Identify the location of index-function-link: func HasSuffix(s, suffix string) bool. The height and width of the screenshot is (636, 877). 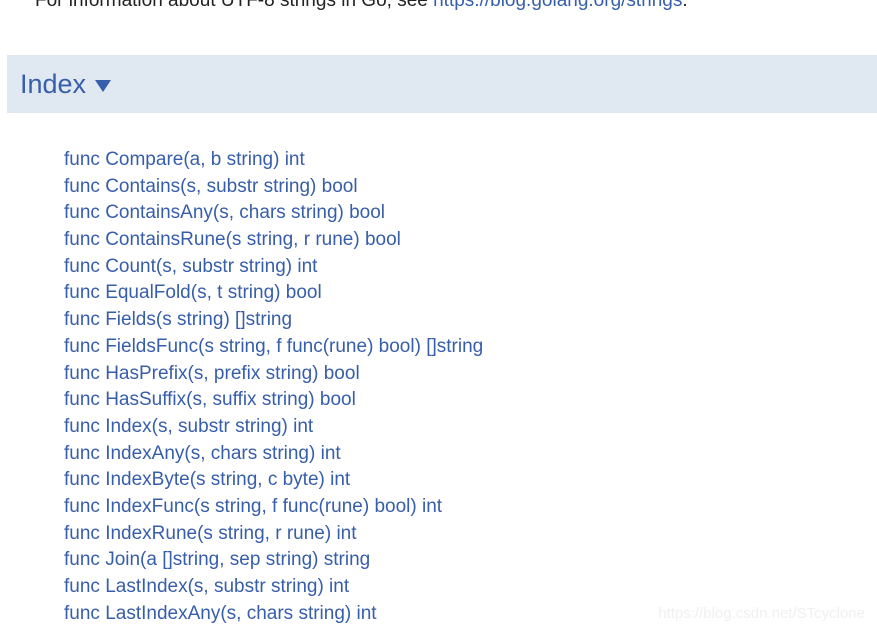
(210, 399).